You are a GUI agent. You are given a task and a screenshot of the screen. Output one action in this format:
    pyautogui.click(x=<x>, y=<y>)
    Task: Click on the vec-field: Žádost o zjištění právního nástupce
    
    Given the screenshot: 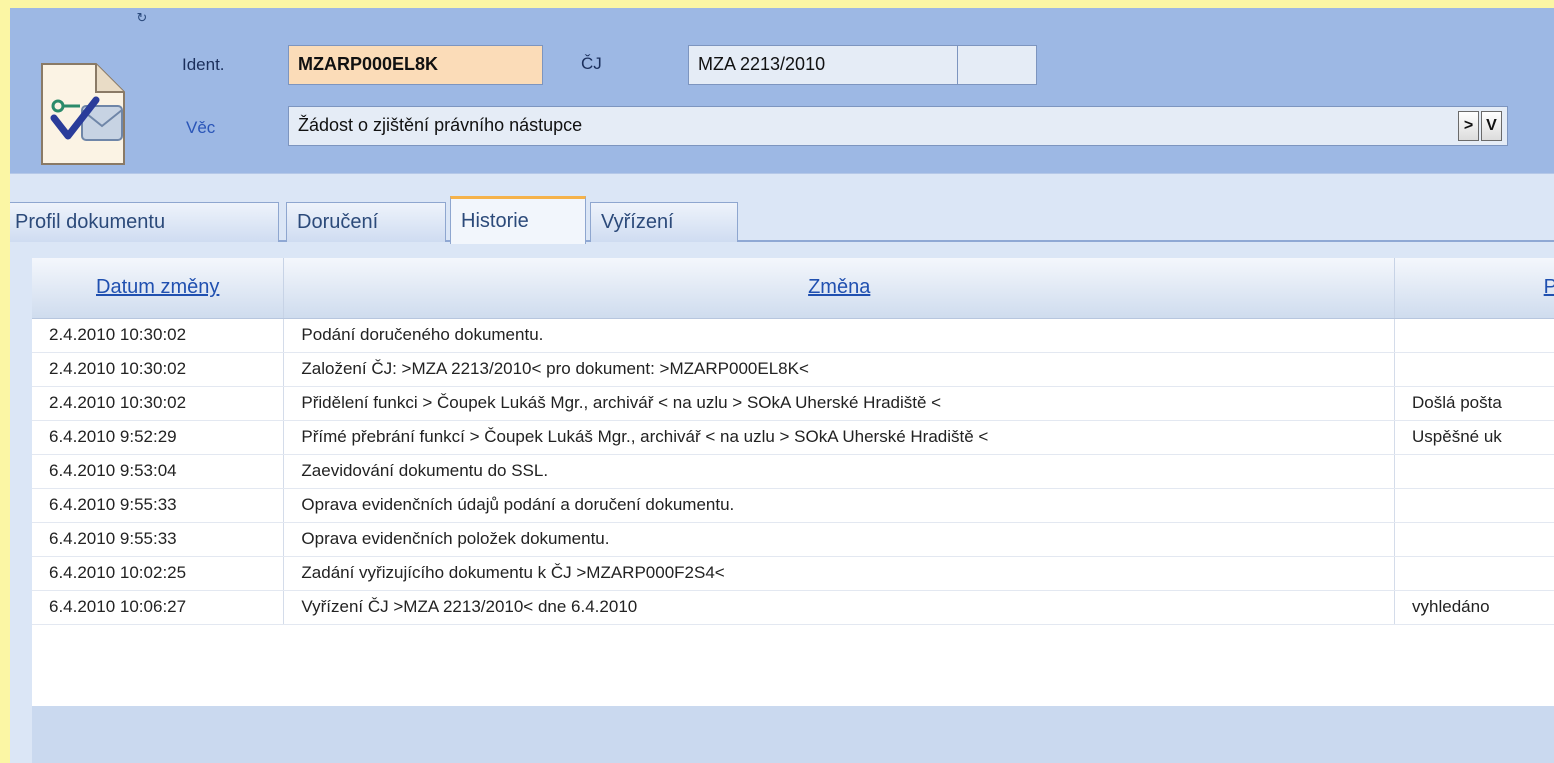 What is the action you would take?
    pyautogui.click(x=898, y=126)
    